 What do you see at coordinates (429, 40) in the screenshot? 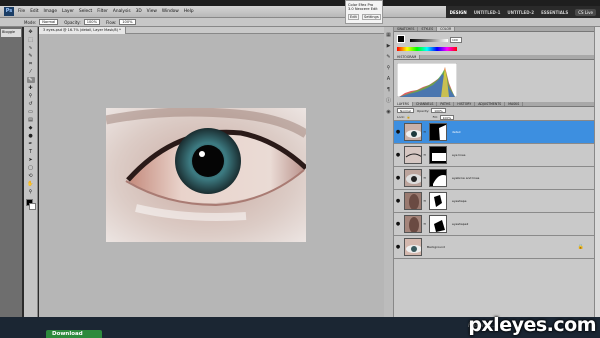
I see `gray-slider` at bounding box center [429, 40].